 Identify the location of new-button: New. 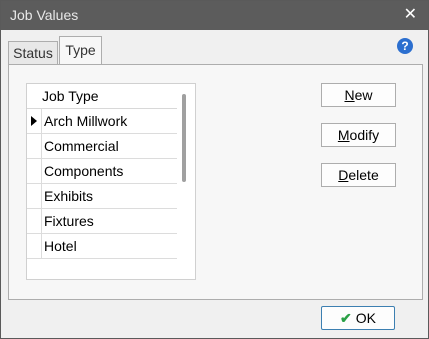
(358, 95).